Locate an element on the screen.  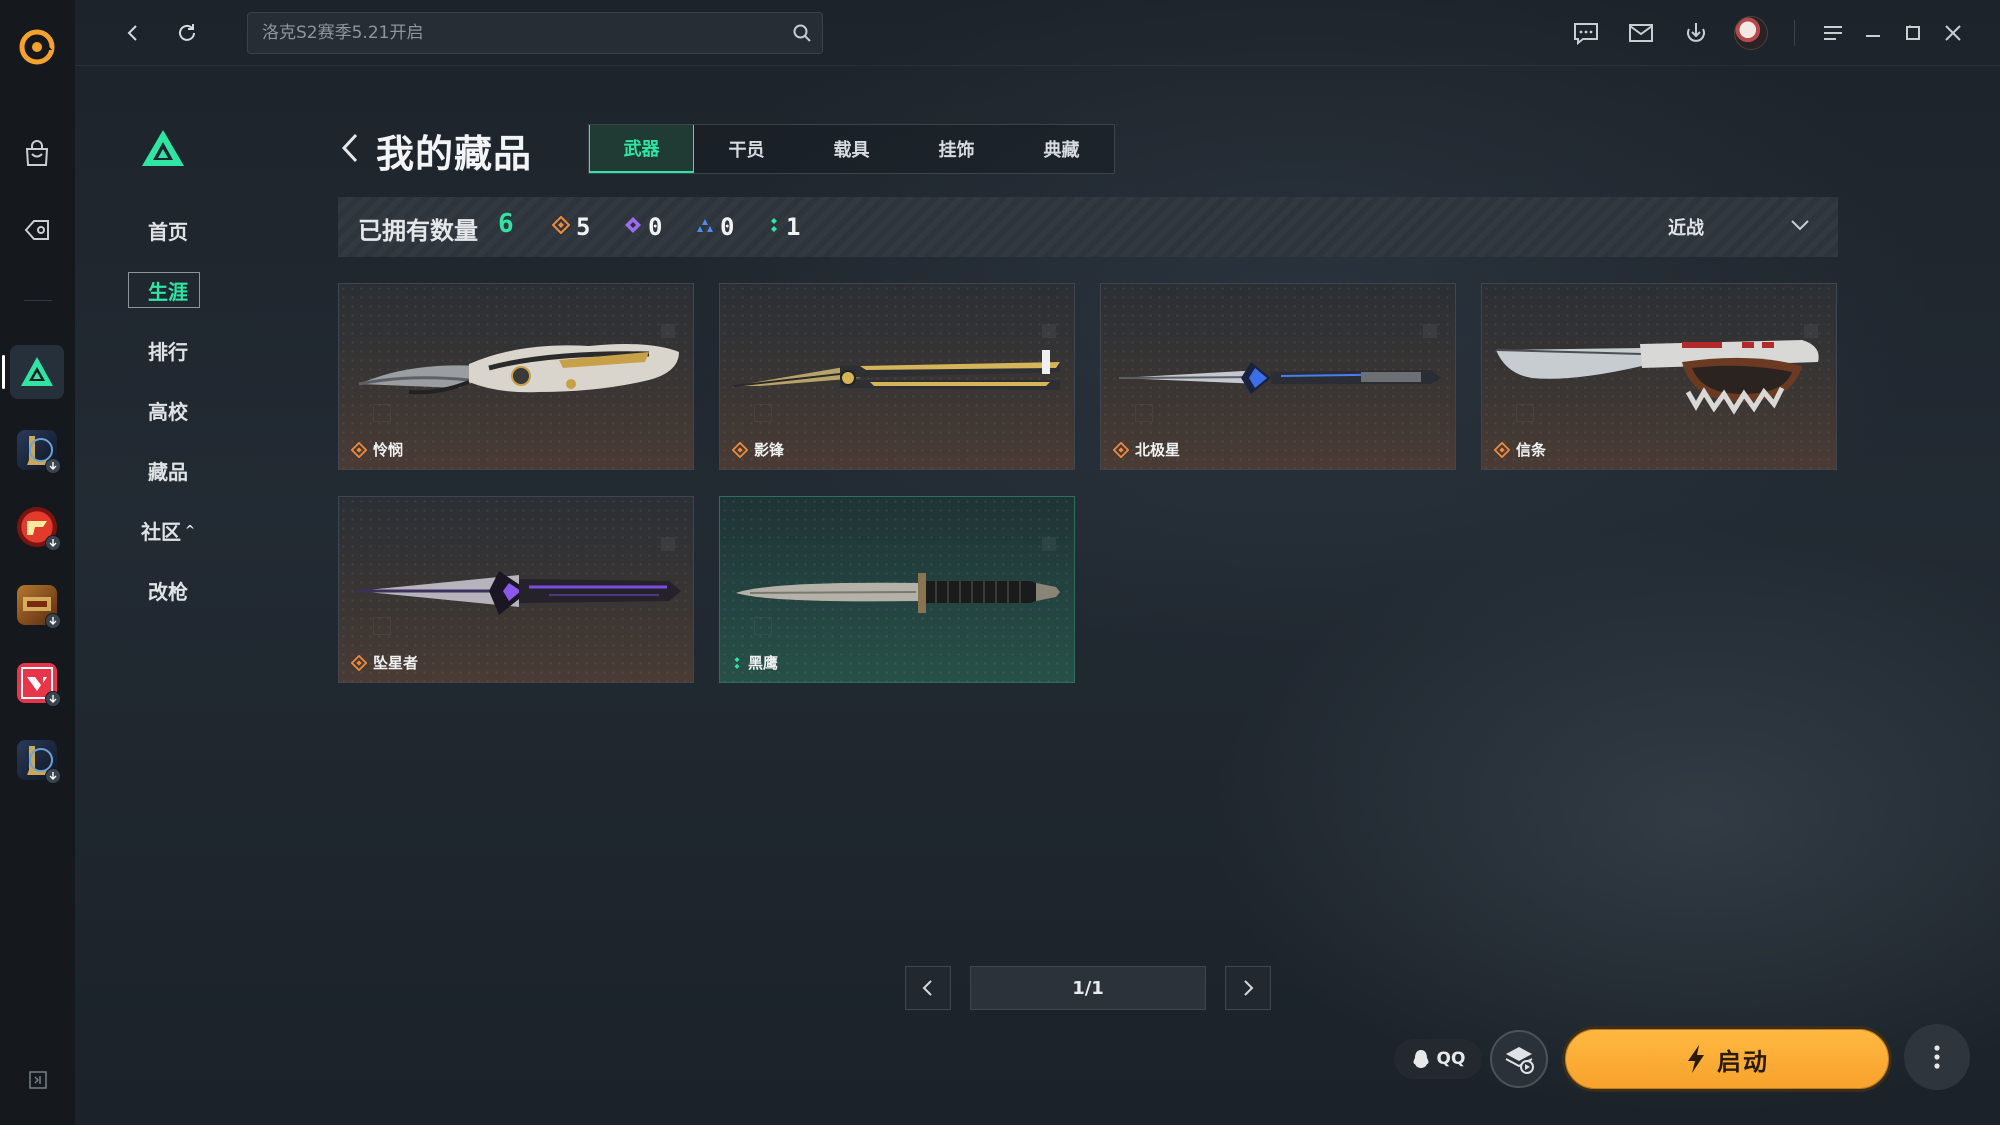
item-card-polaris: 北极星 is located at coordinates (1278, 376).